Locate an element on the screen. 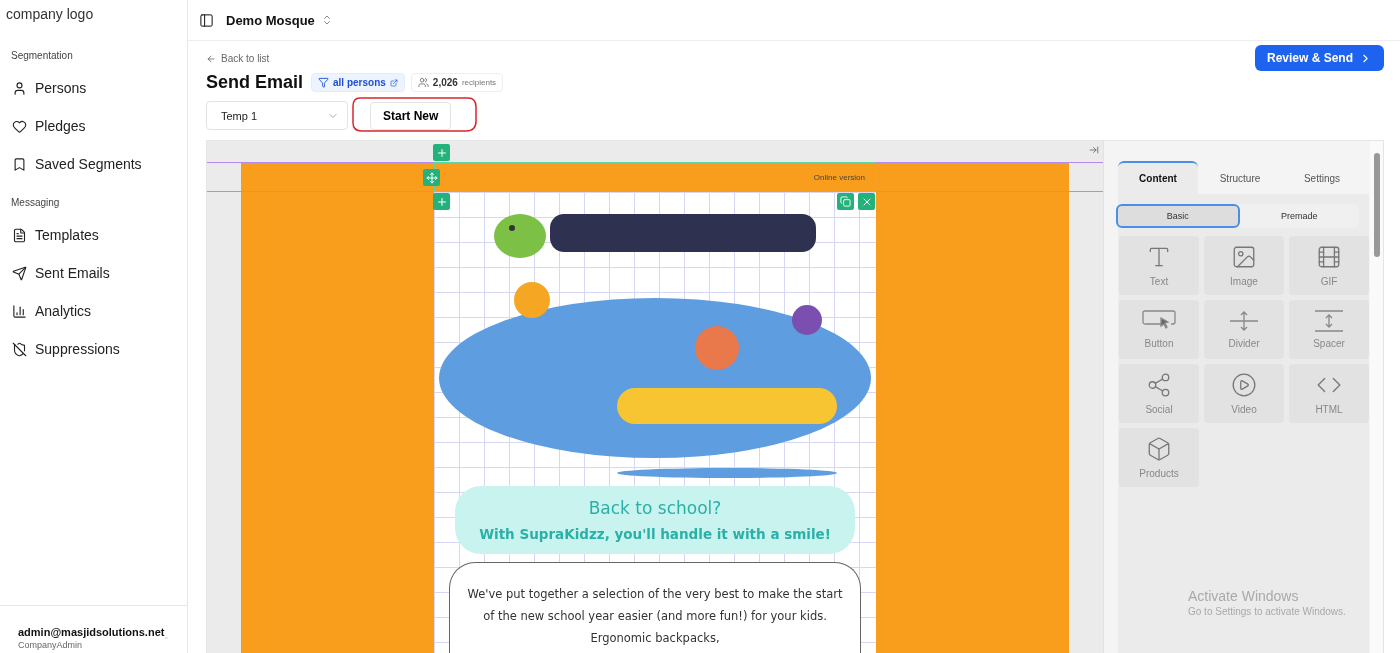 Image resolution: width=1400 pixels, height=653 pixels. external-link-icon is located at coordinates (393, 82).